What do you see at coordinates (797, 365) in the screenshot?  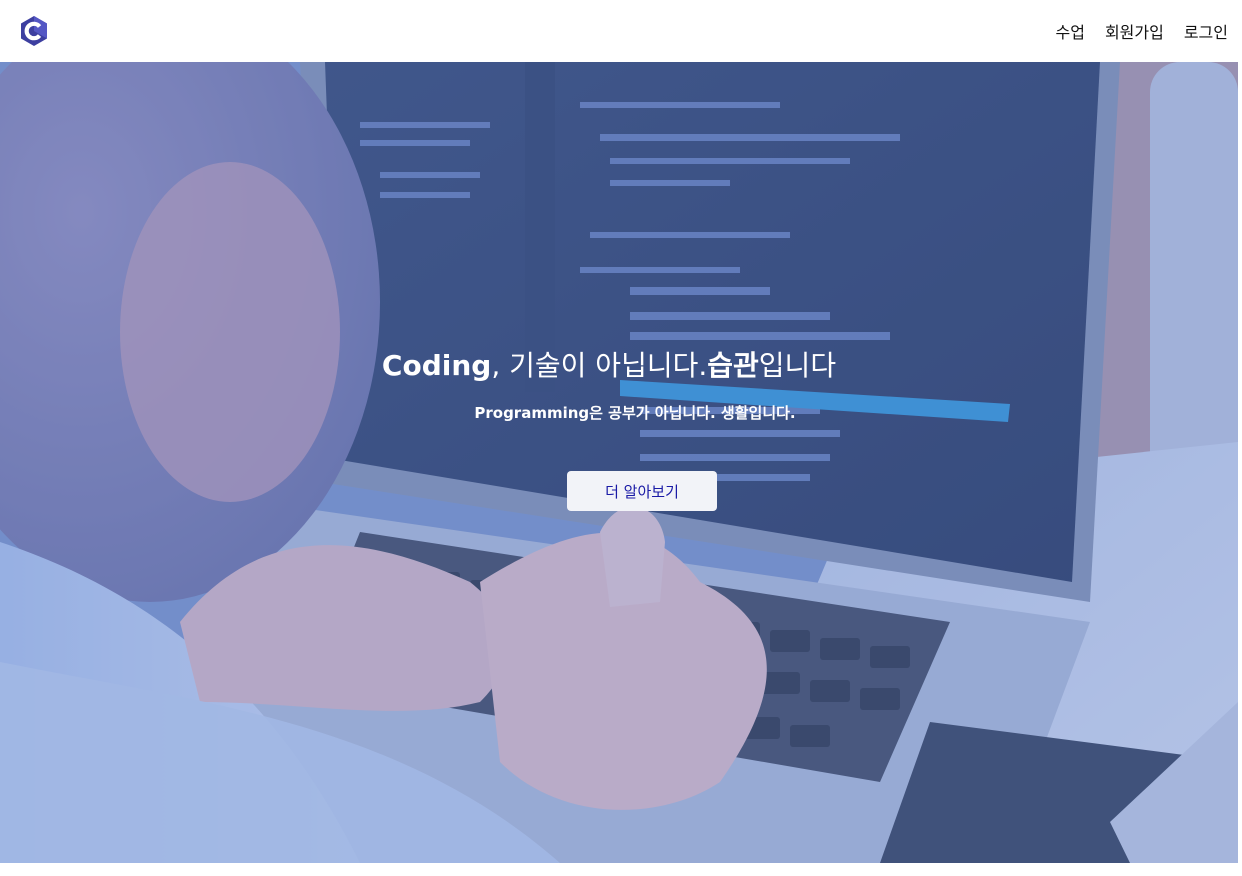 I see `headline-is: 입니다` at bounding box center [797, 365].